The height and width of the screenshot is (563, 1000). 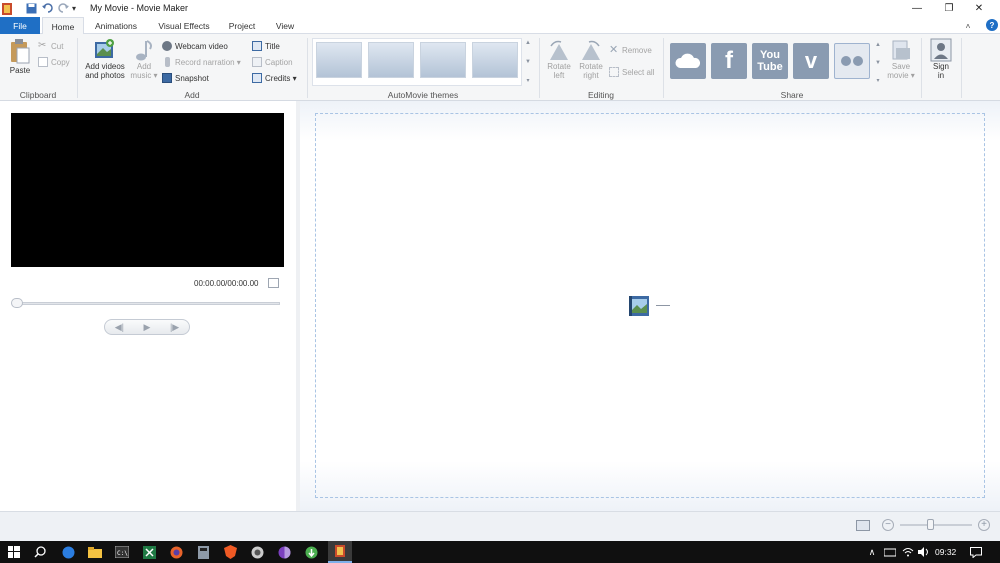 I want to click on title-label: Title, so click(x=272, y=46).